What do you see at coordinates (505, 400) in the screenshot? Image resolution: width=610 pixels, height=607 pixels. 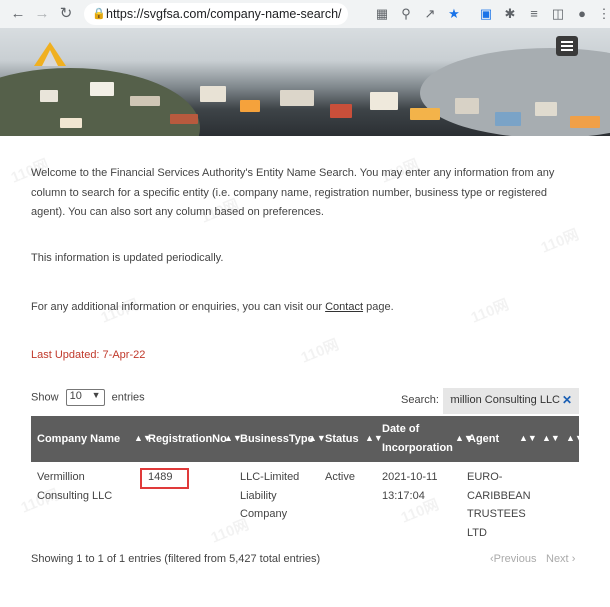 I see `search-input-value: Vermillion Consulting LLC` at bounding box center [505, 400].